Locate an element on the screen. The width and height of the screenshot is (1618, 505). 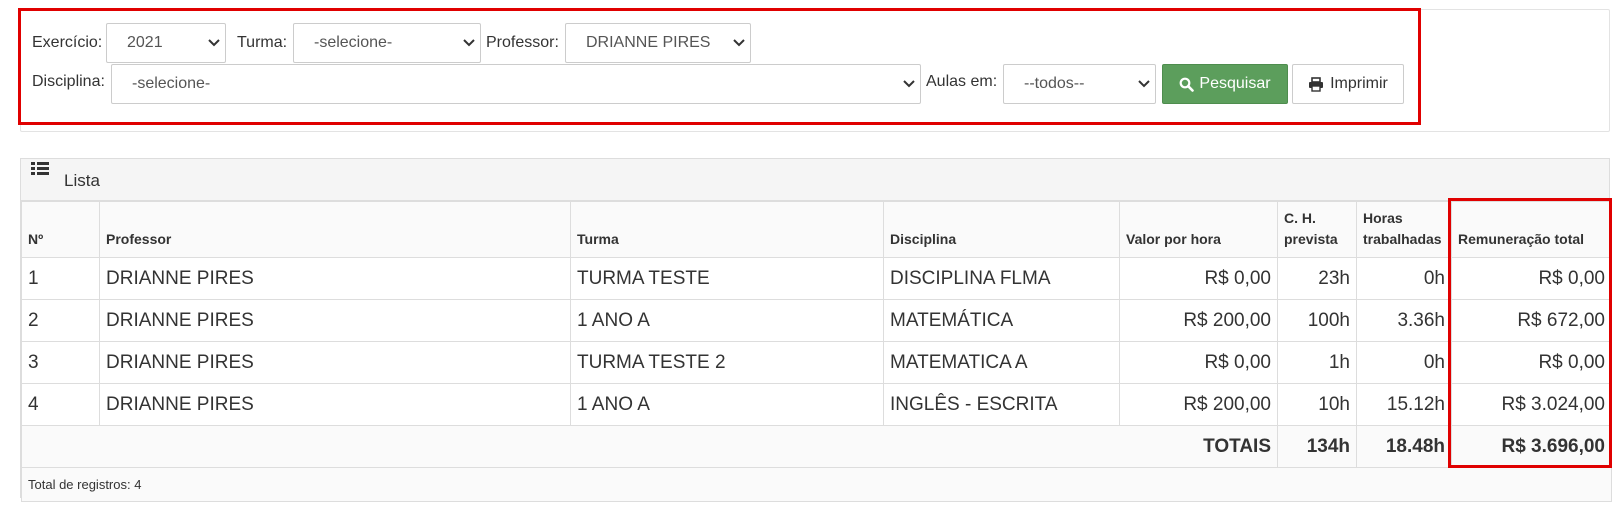
col-header-remuneracao: Remuneração total is located at coordinates (1531, 229).